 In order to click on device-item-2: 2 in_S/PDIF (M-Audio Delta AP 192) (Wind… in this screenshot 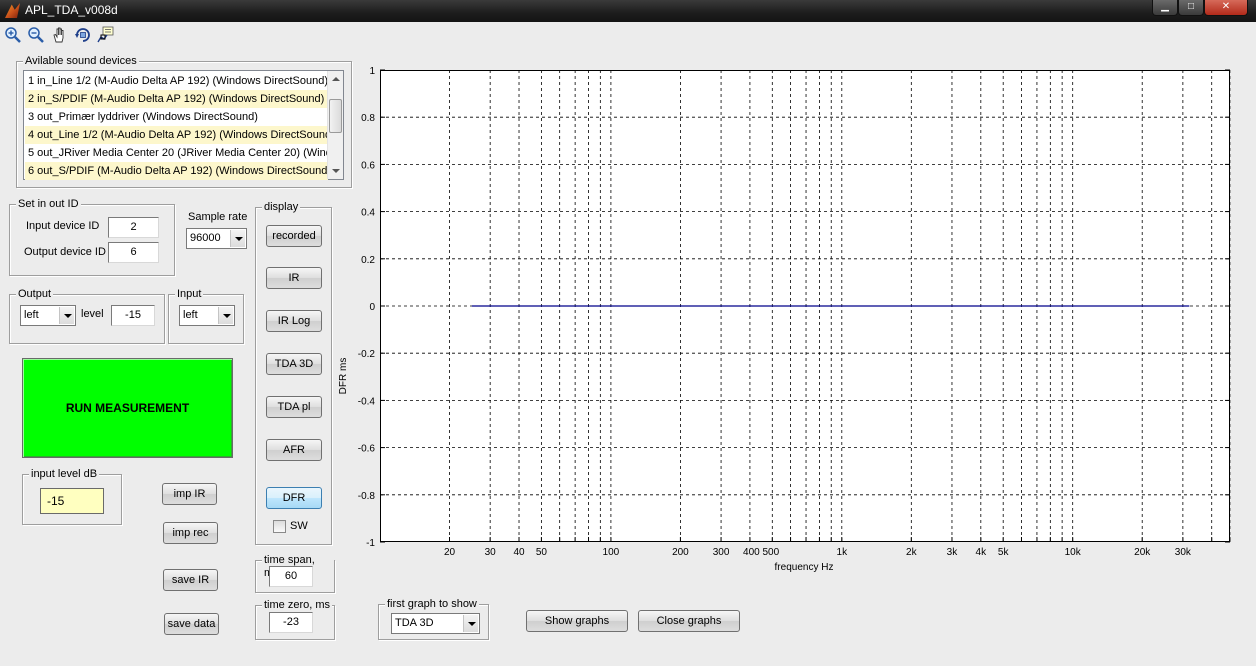, I will do `click(176, 99)`.